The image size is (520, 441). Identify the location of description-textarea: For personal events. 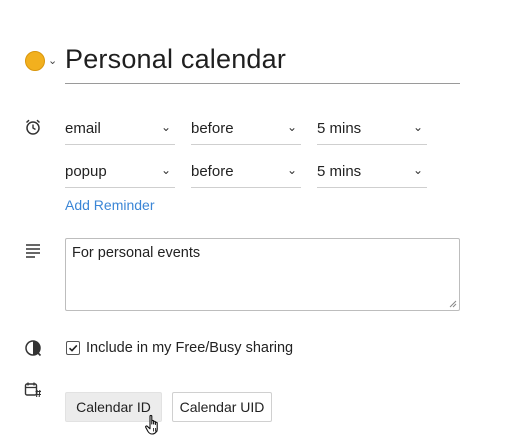
(262, 274).